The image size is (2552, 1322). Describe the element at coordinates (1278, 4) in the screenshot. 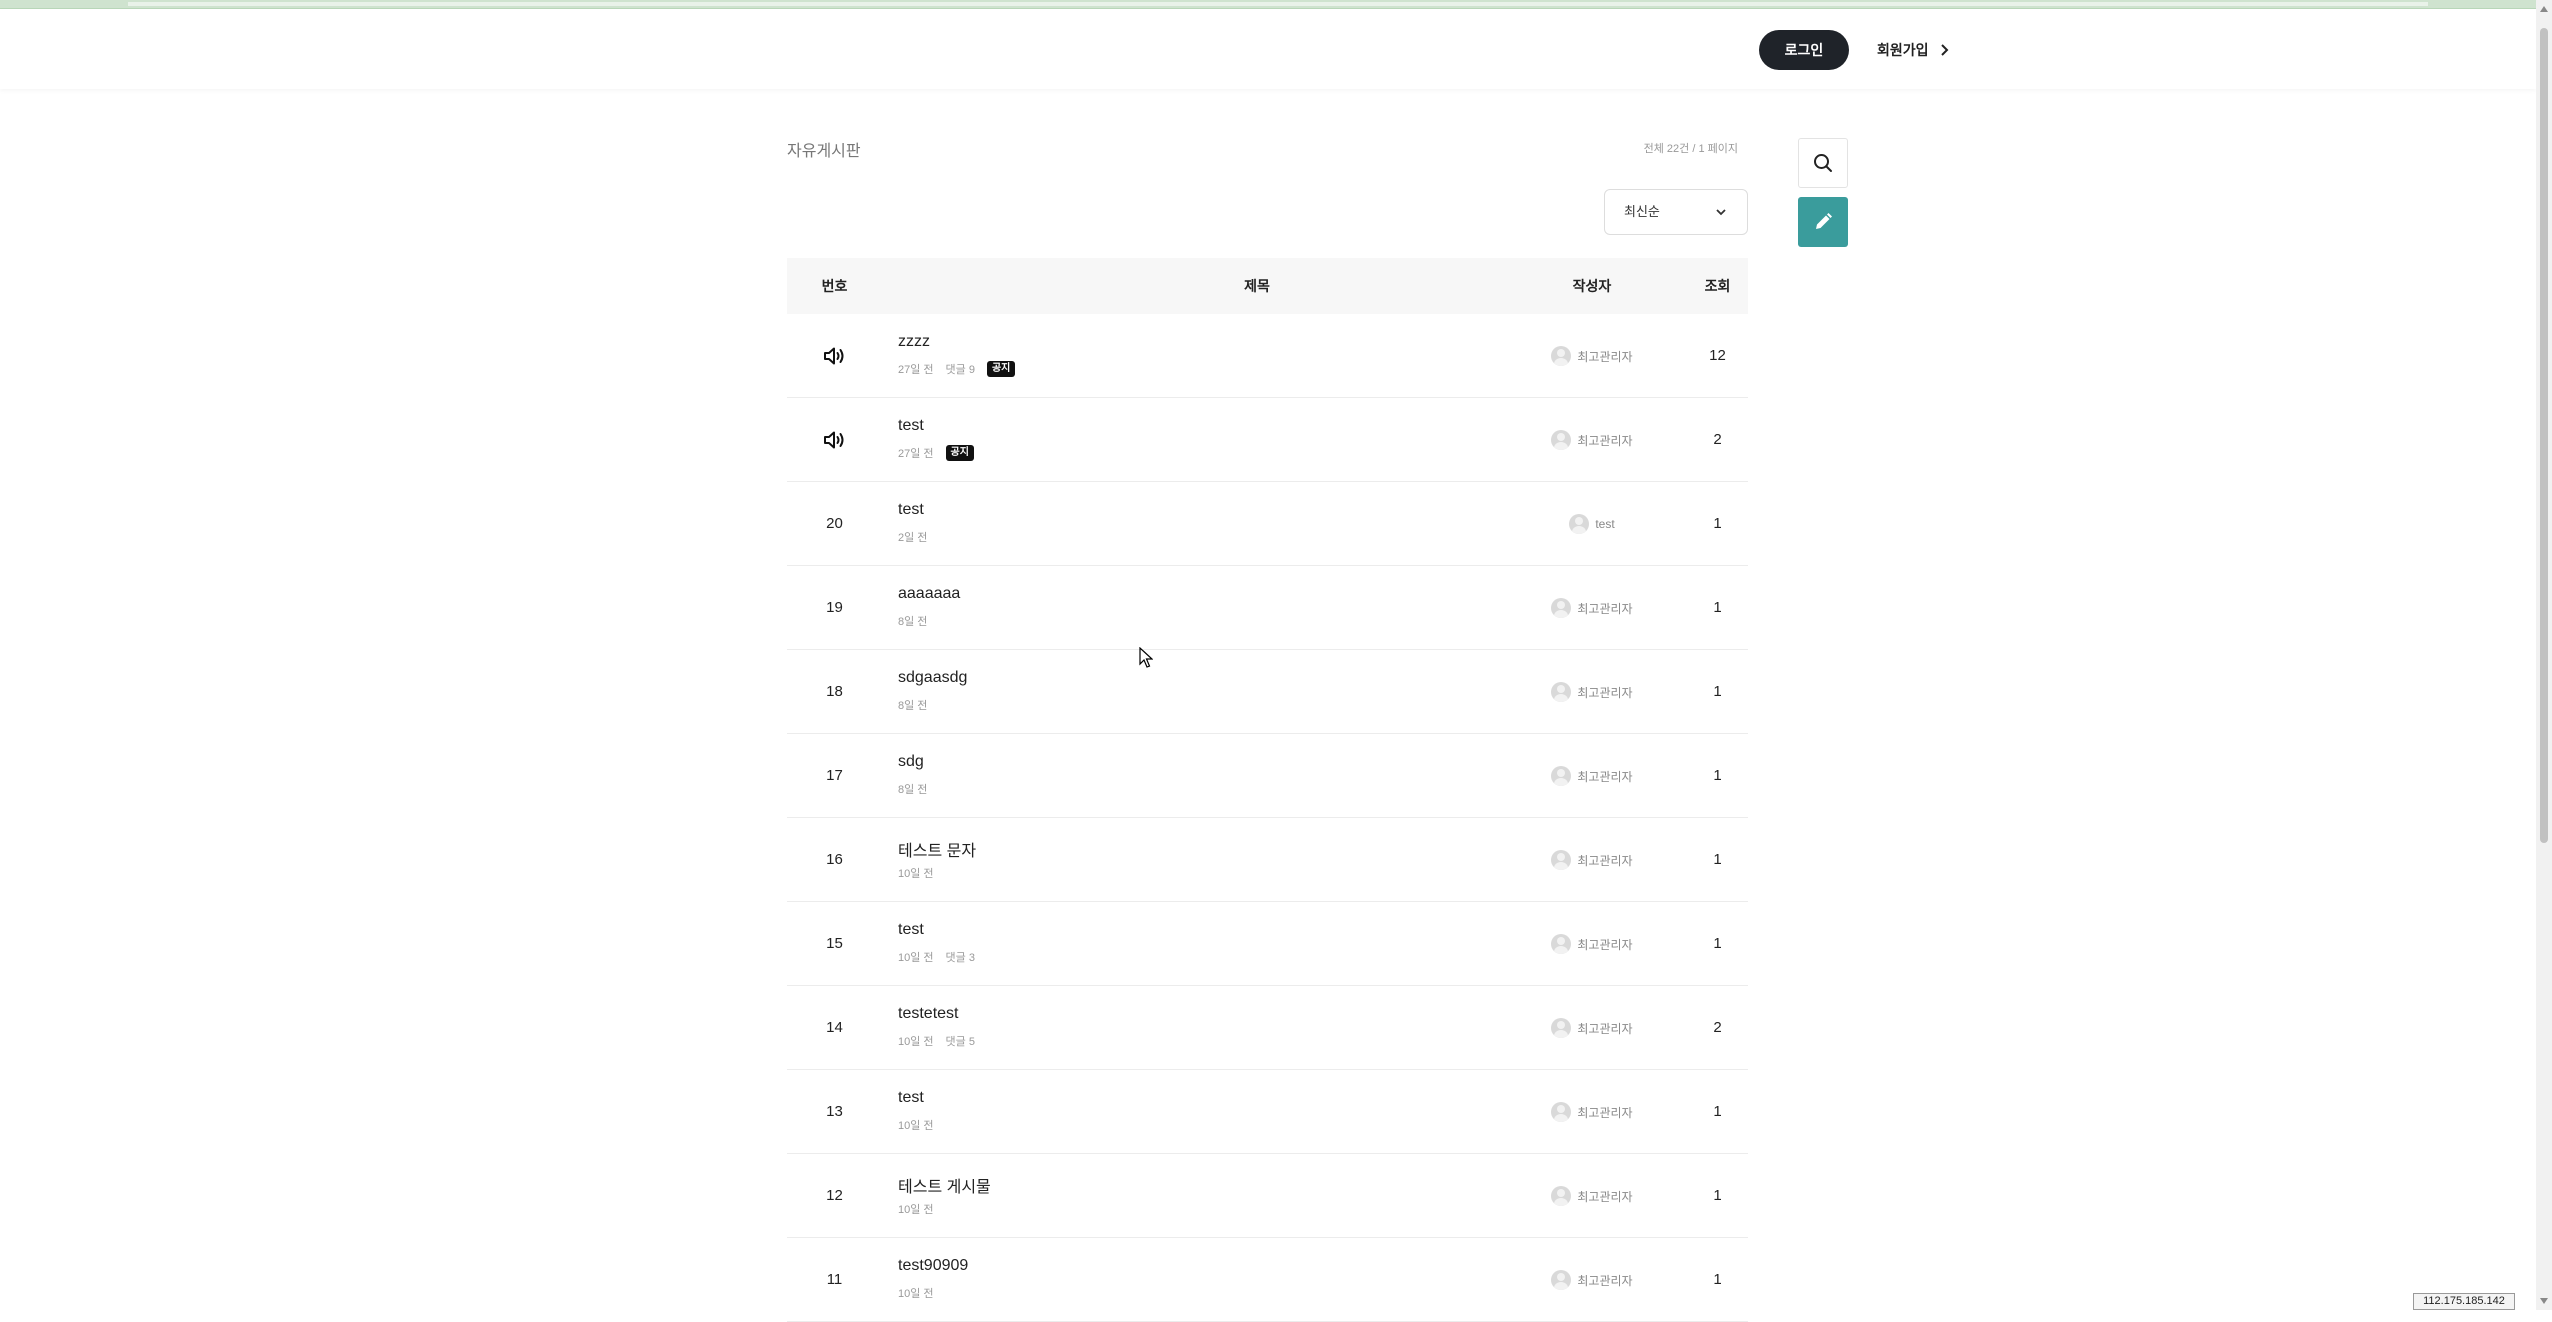

I see `browser-top-strip-inner` at that location.